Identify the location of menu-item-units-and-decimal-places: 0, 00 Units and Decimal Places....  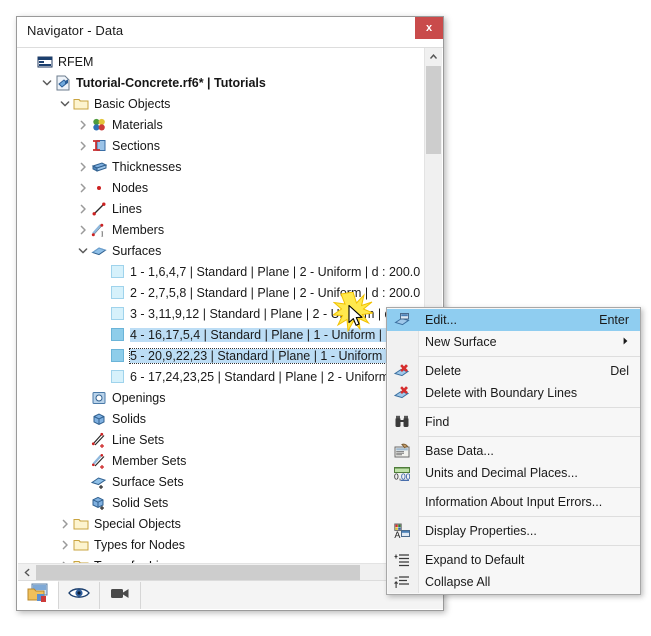
(513, 473).